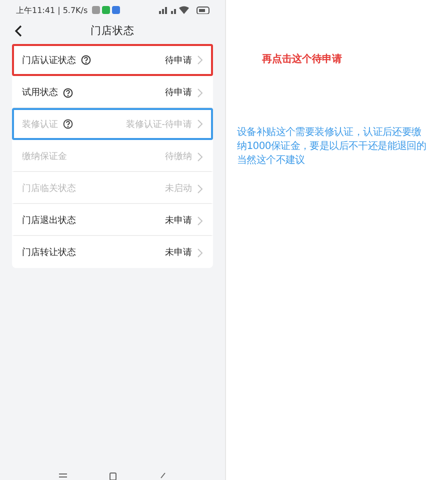 This screenshot has width=439, height=480. Describe the element at coordinates (185, 10) in the screenshot. I see `system-status-icons` at that location.